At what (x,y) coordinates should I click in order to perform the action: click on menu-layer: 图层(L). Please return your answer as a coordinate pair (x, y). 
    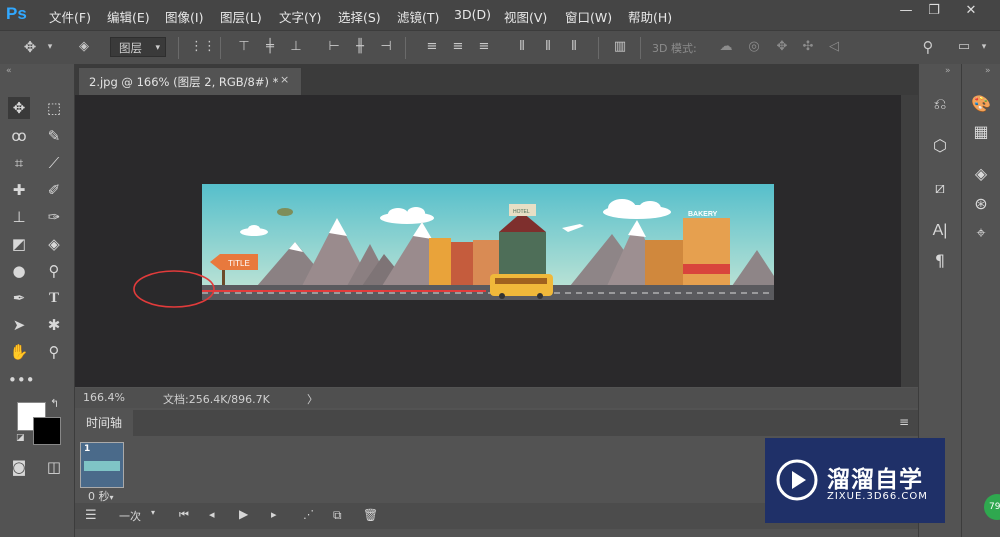
    Looking at the image, I should click on (241, 16).